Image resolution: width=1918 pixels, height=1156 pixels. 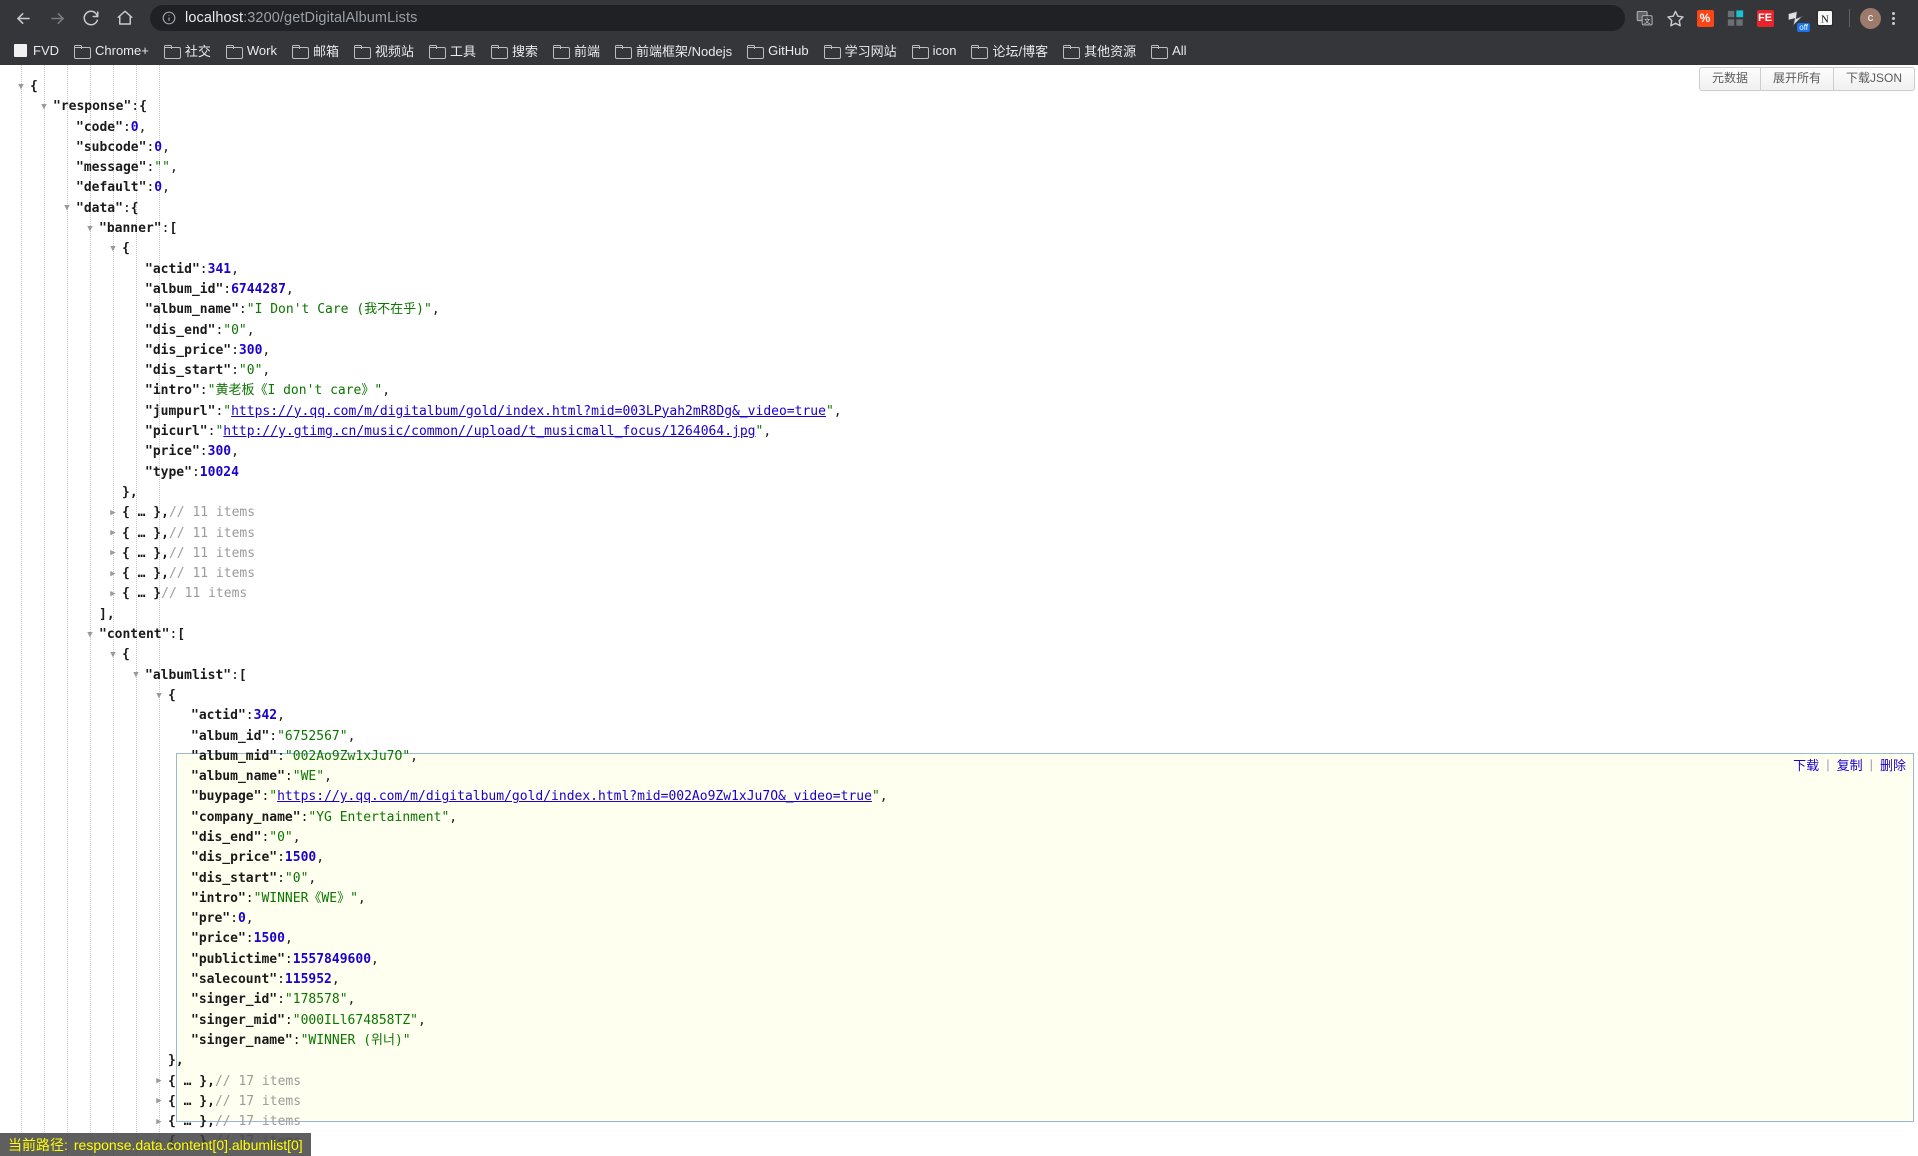 I want to click on bookmark-item: FVD, so click(x=36, y=51).